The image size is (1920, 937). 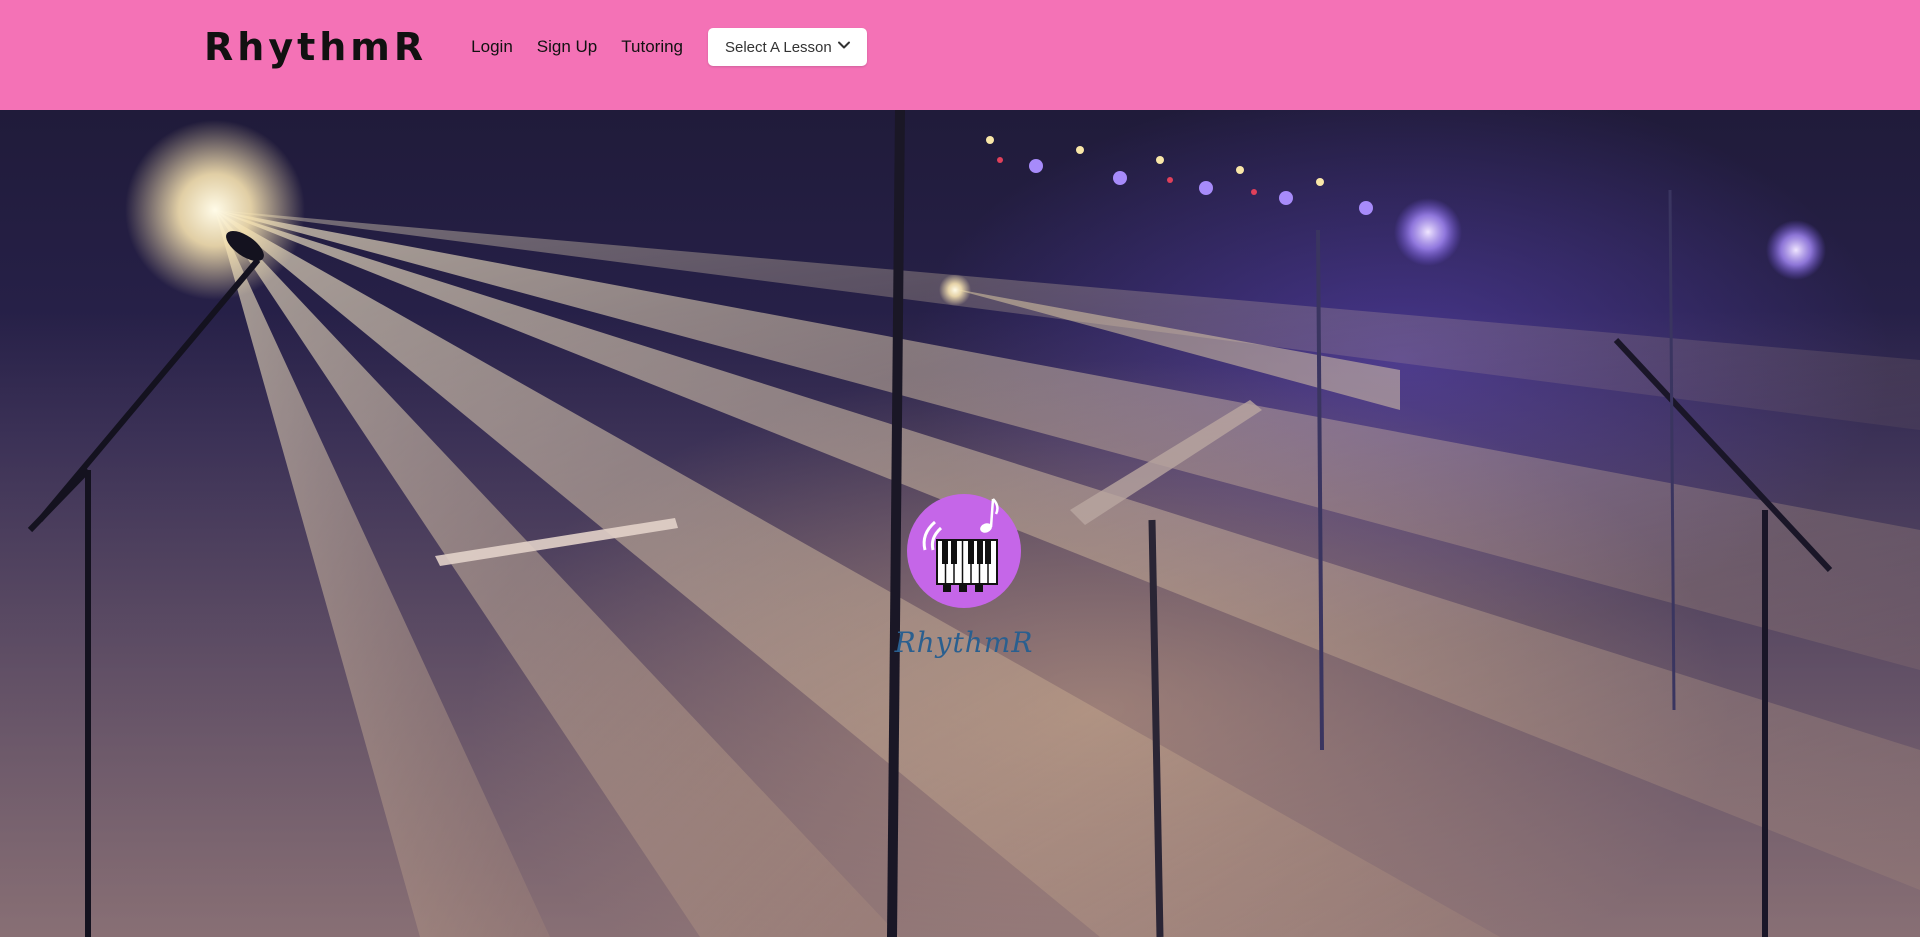 What do you see at coordinates (492, 47) in the screenshot?
I see `login-link: Login` at bounding box center [492, 47].